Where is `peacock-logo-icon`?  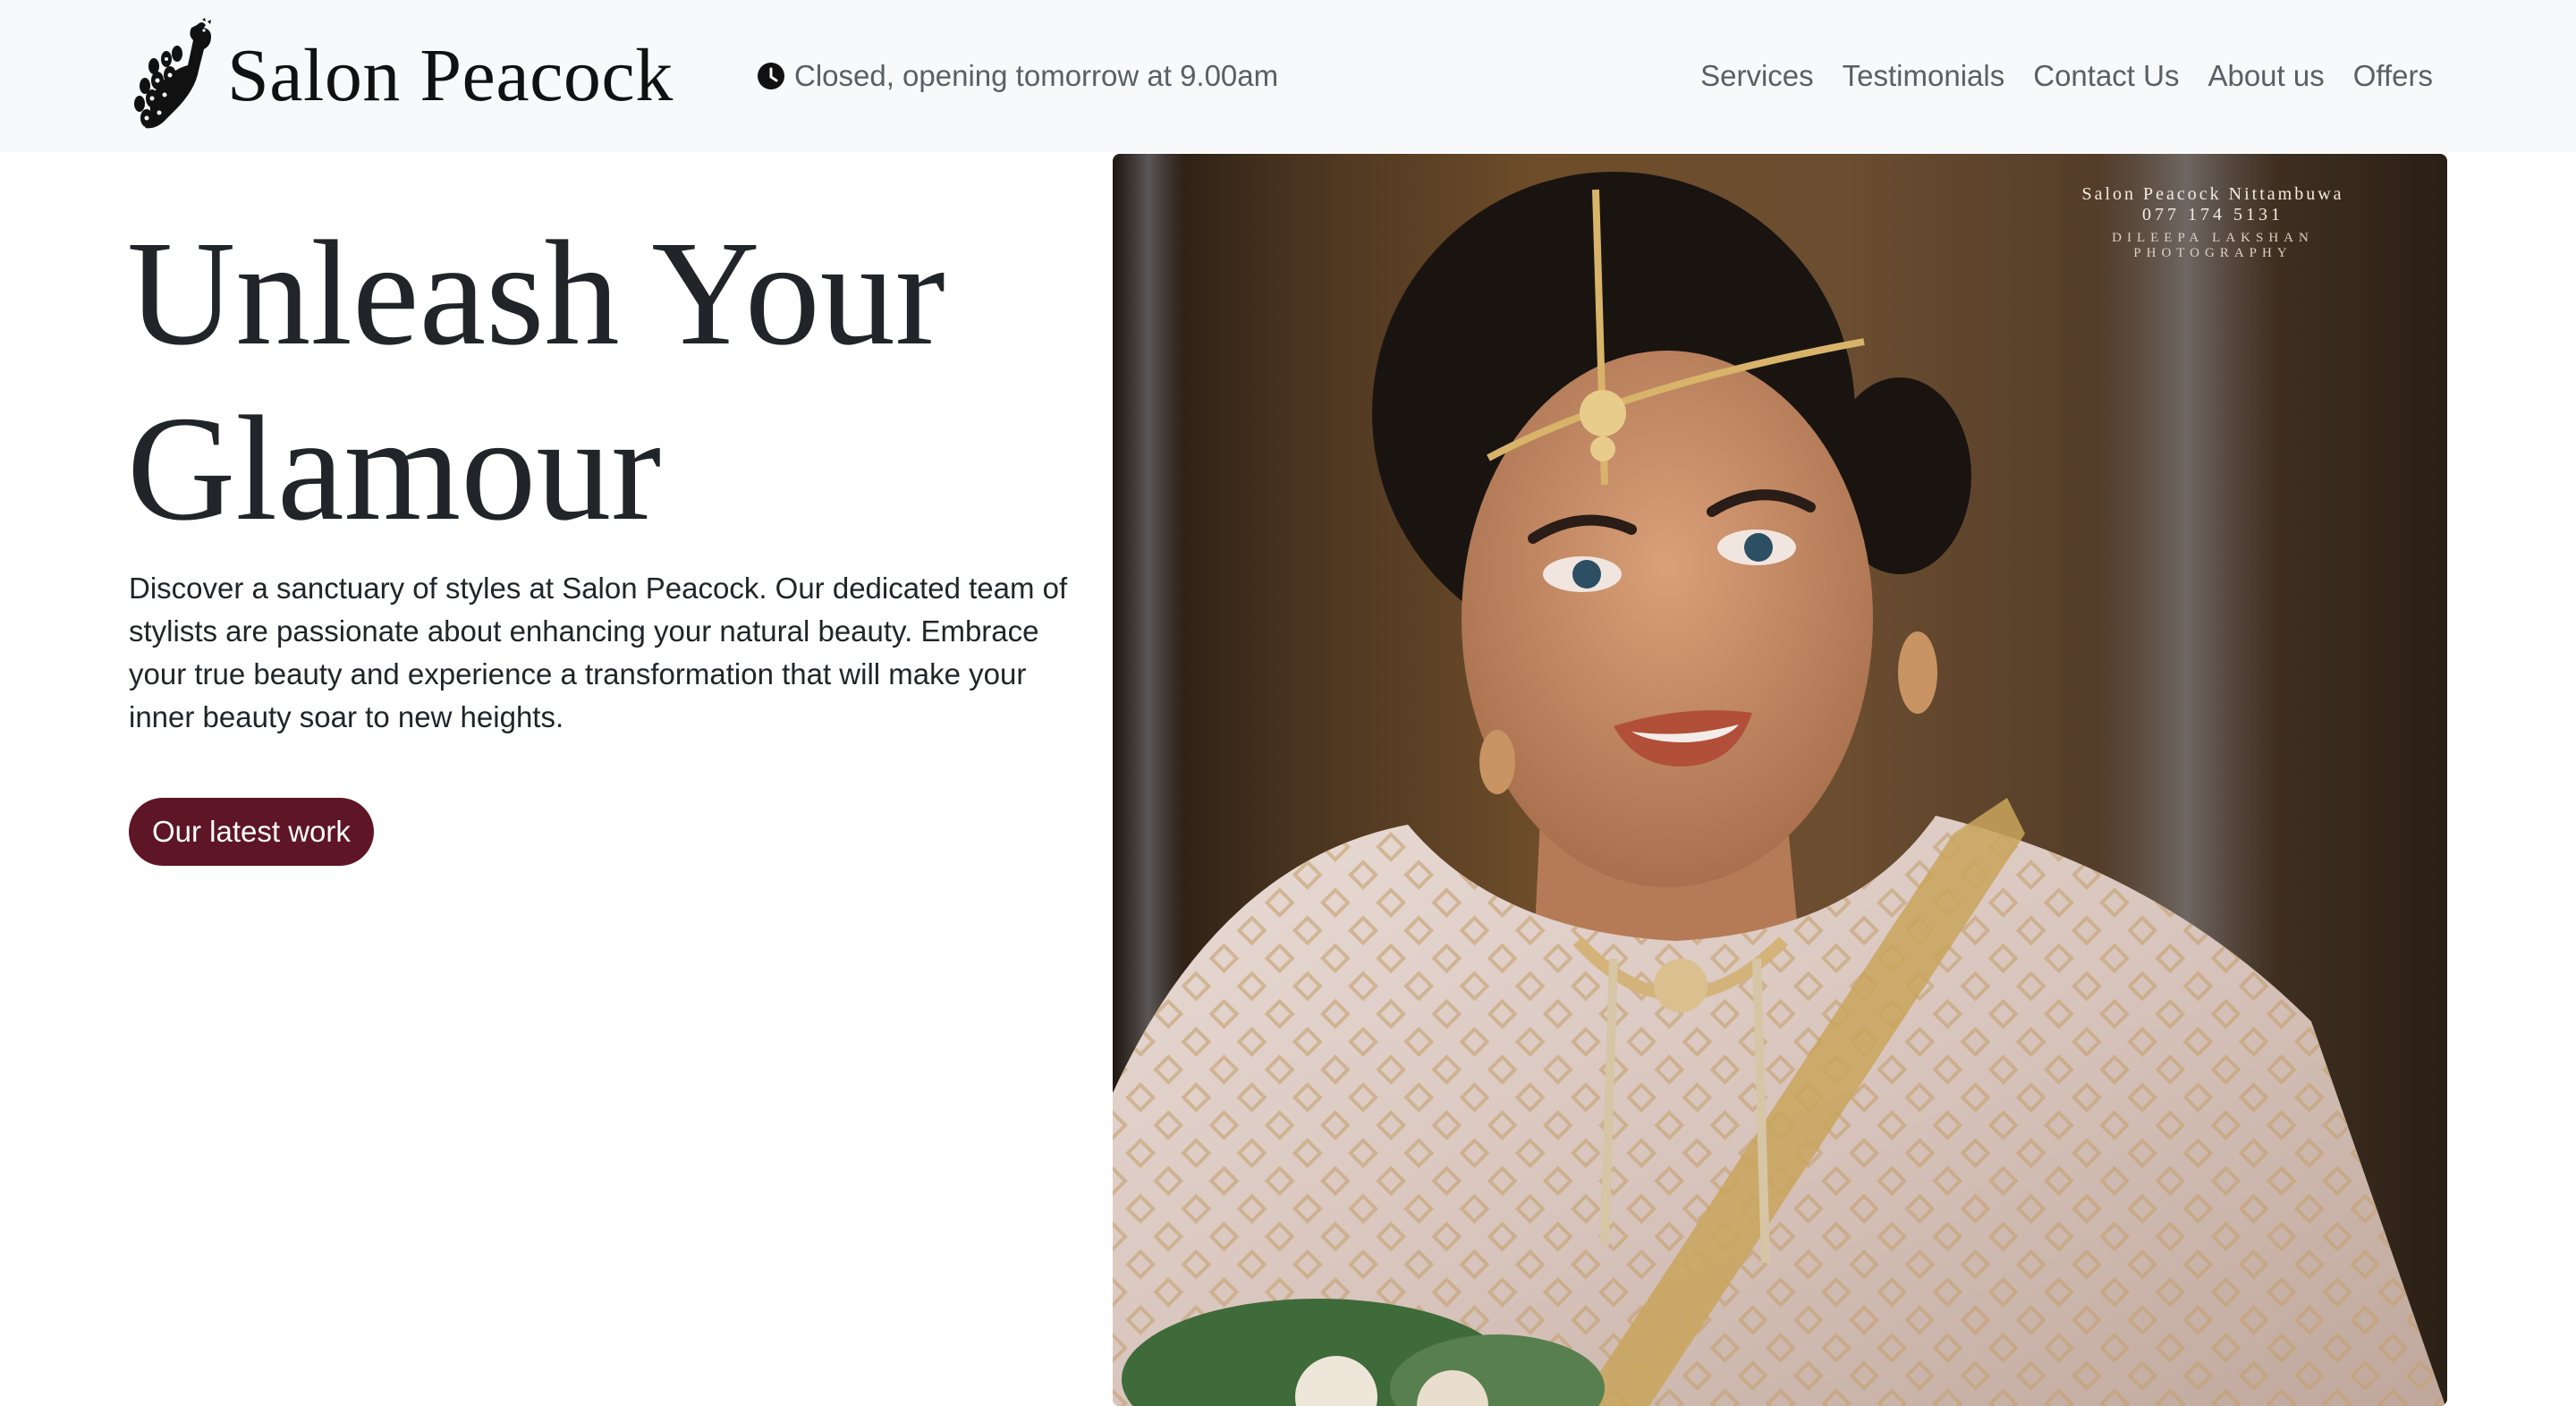 peacock-logo-icon is located at coordinates (176, 76).